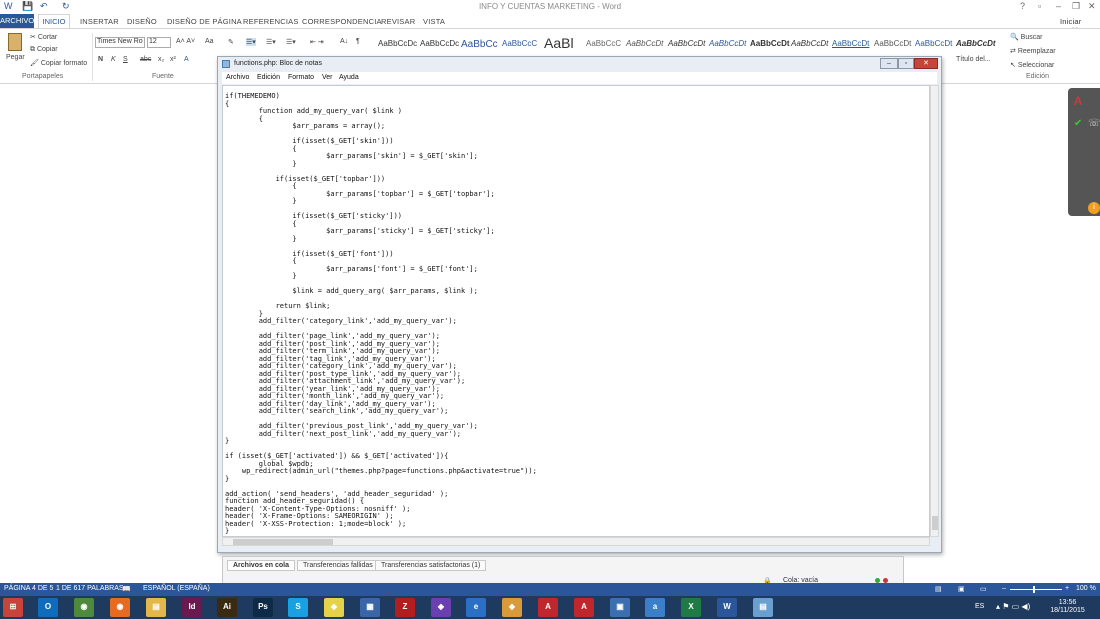 The image size is (1100, 619). I want to click on format-painter-button: 🖌 Copiar formato, so click(58, 63).